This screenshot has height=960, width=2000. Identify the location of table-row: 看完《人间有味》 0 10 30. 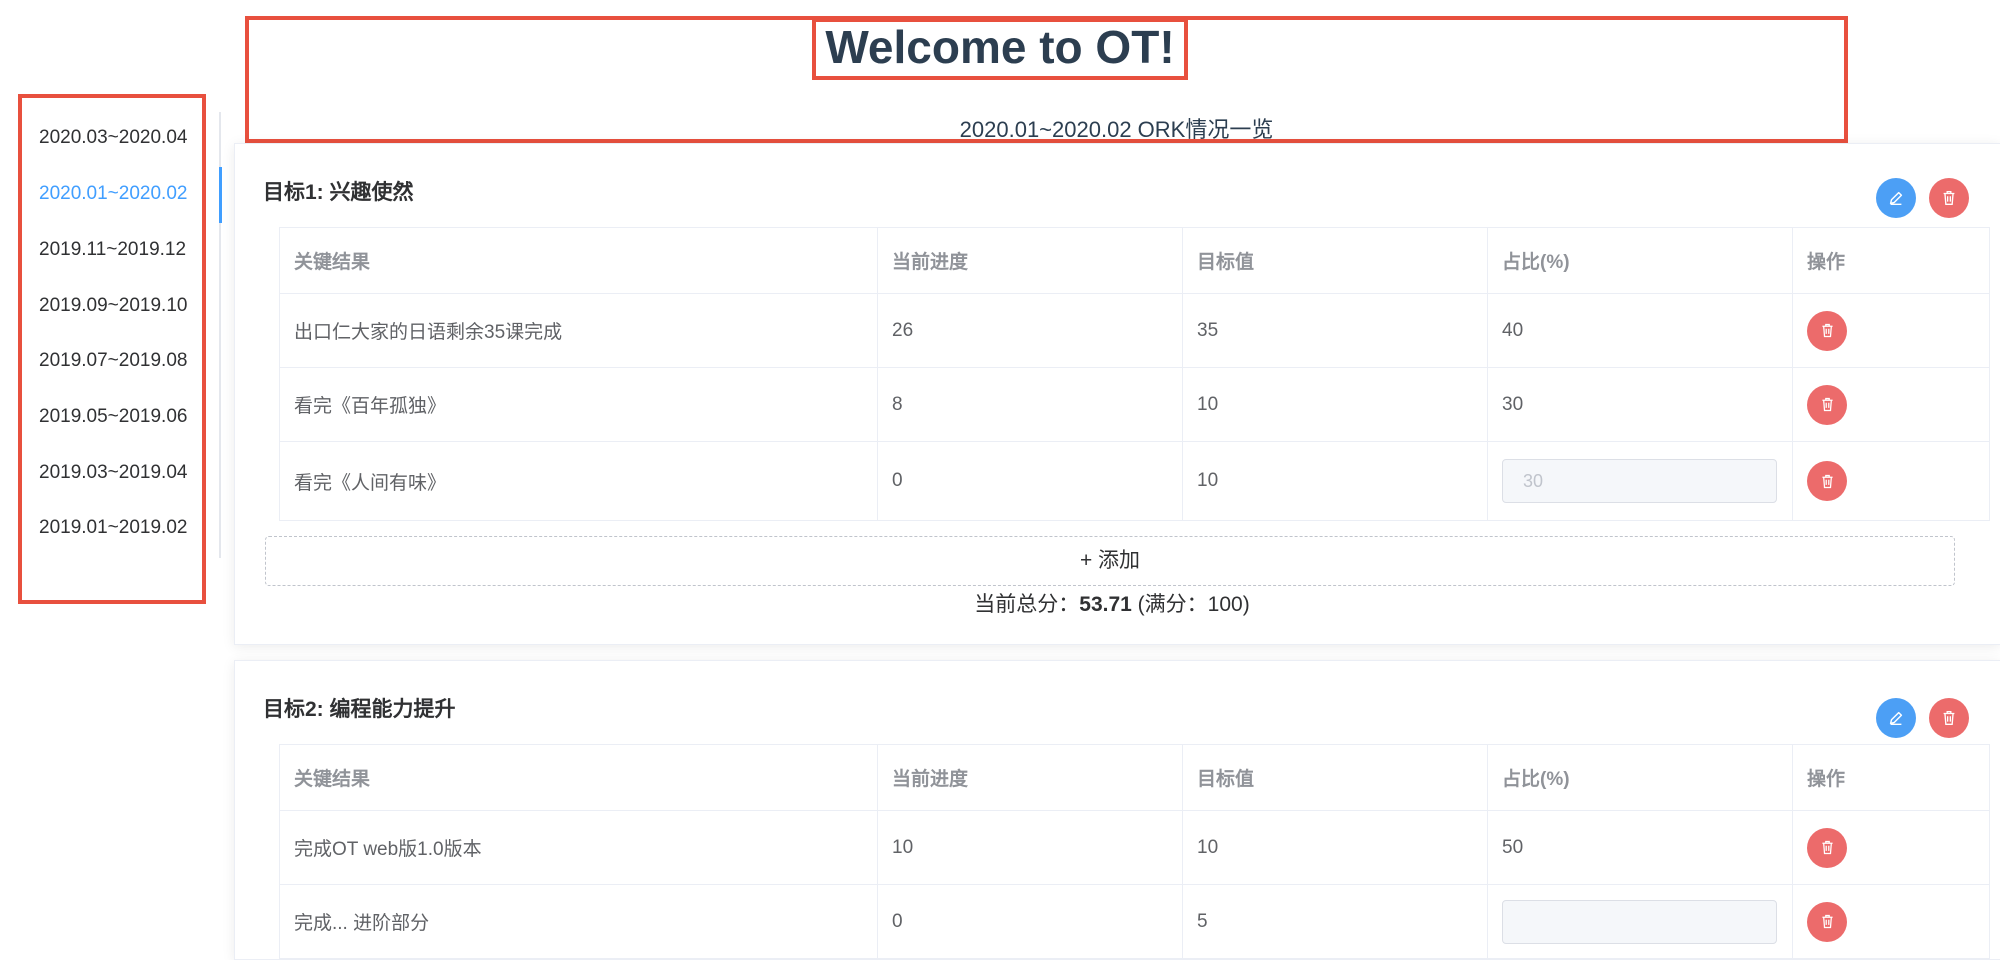
(1134, 481).